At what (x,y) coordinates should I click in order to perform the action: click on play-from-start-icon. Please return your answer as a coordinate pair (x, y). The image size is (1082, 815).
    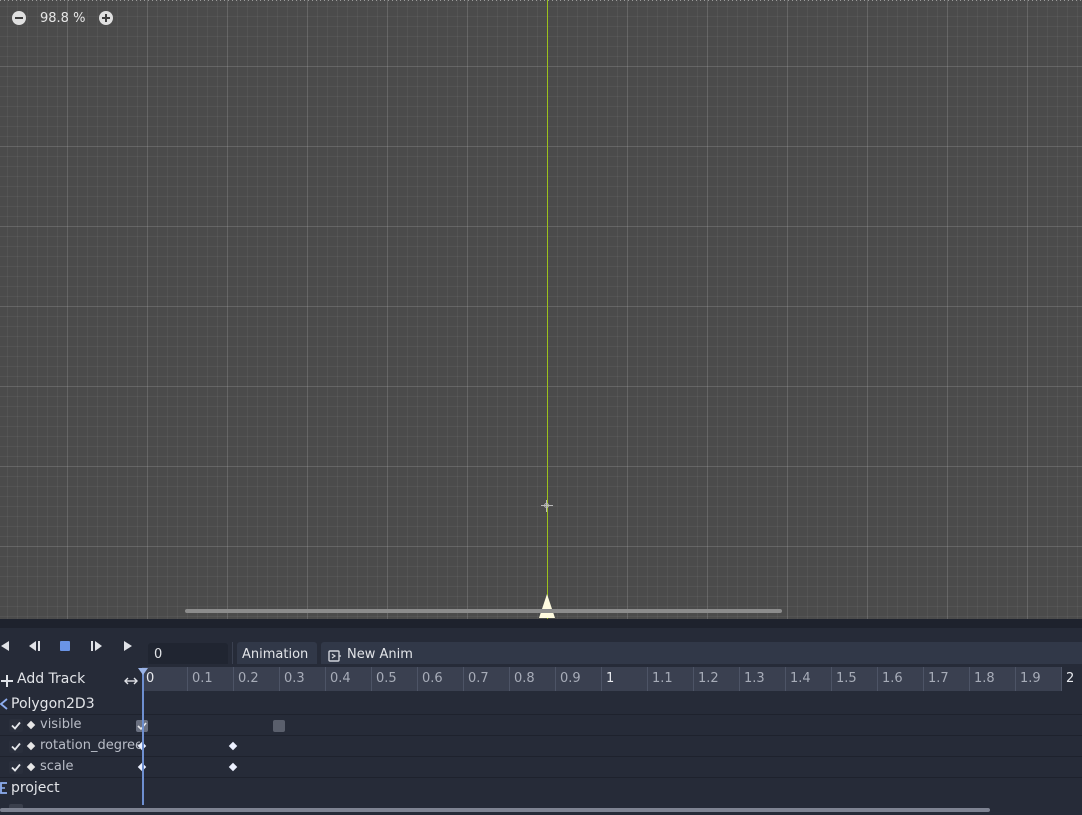
    Looking at the image, I should click on (97, 646).